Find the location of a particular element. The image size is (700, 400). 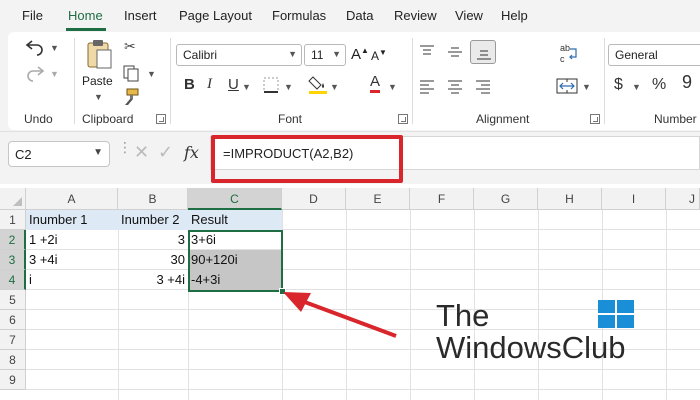

windows-logo-icon is located at coordinates (616, 314).